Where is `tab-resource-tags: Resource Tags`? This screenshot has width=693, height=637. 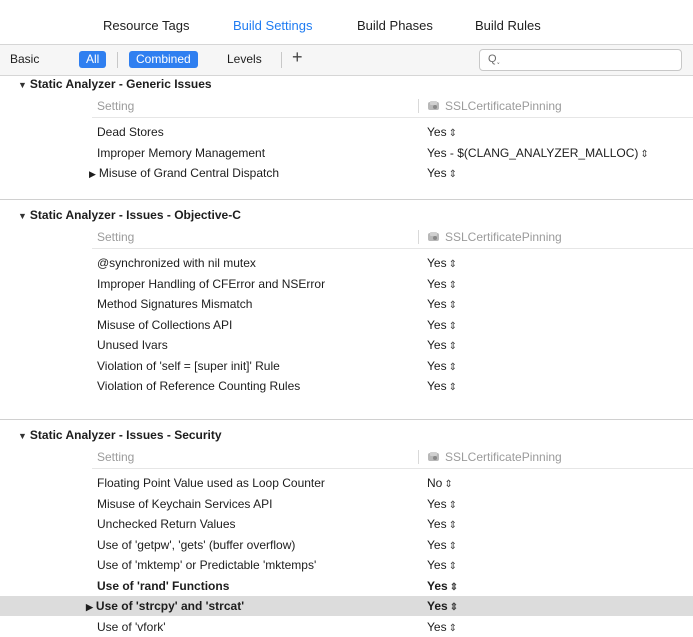 tab-resource-tags: Resource Tags is located at coordinates (146, 25).